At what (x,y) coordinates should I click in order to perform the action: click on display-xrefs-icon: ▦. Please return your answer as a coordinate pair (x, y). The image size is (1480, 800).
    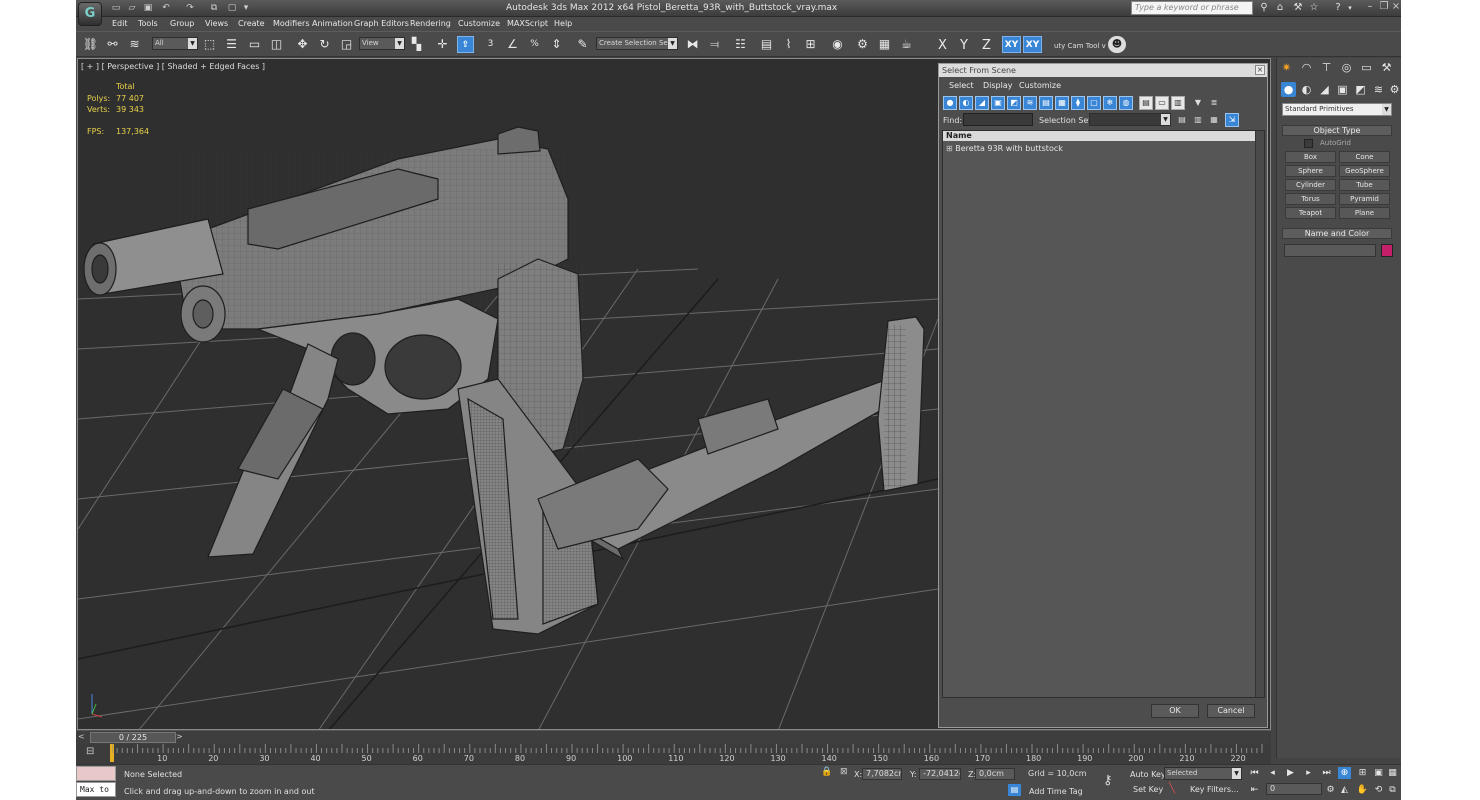
    Looking at the image, I should click on (1062, 103).